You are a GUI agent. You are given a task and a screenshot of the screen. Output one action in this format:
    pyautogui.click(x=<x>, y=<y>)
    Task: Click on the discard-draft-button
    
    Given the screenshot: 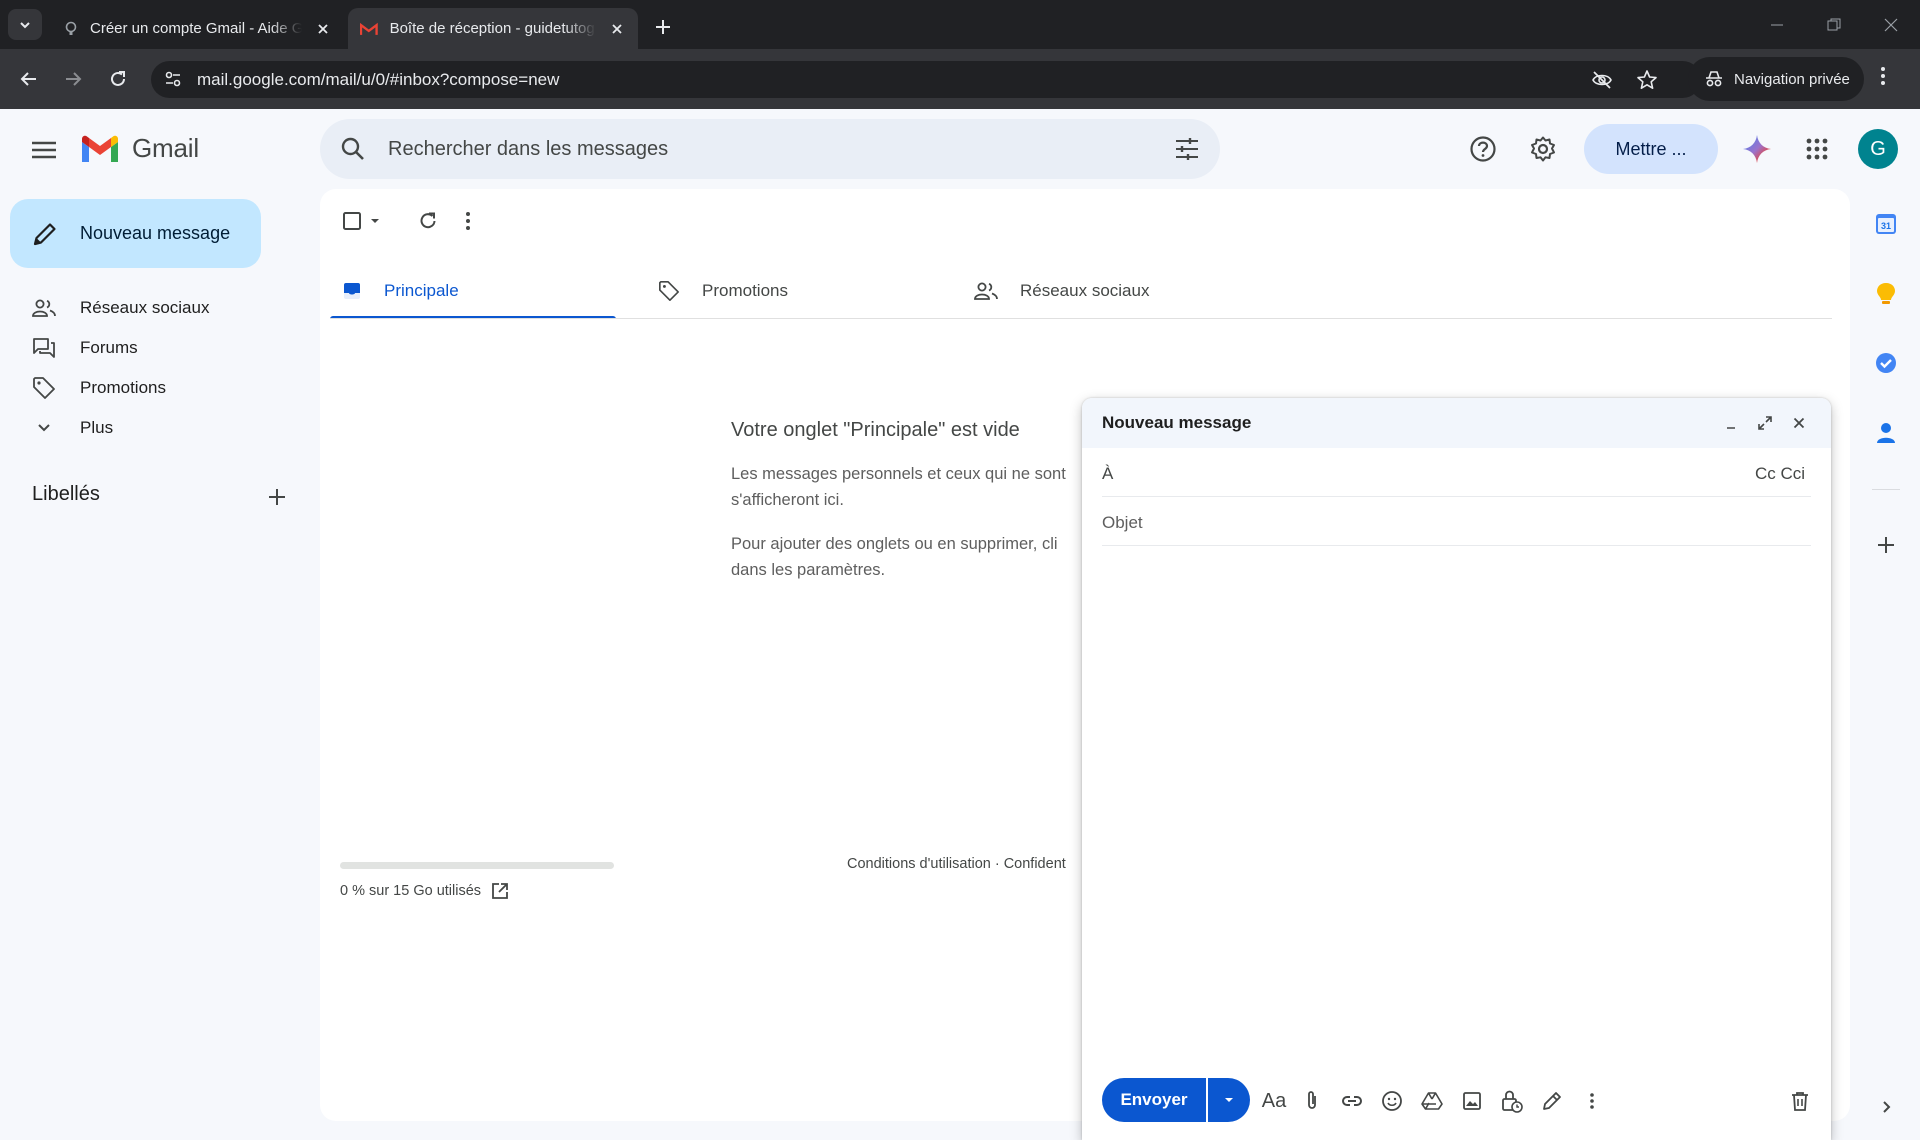 What is the action you would take?
    pyautogui.click(x=1800, y=1101)
    